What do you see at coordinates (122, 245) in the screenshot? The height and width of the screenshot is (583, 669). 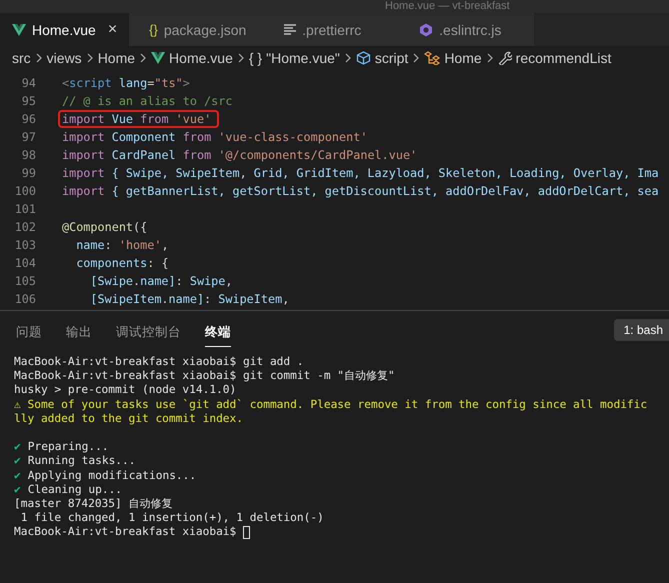 I see `code-line: name: 'home',` at bounding box center [122, 245].